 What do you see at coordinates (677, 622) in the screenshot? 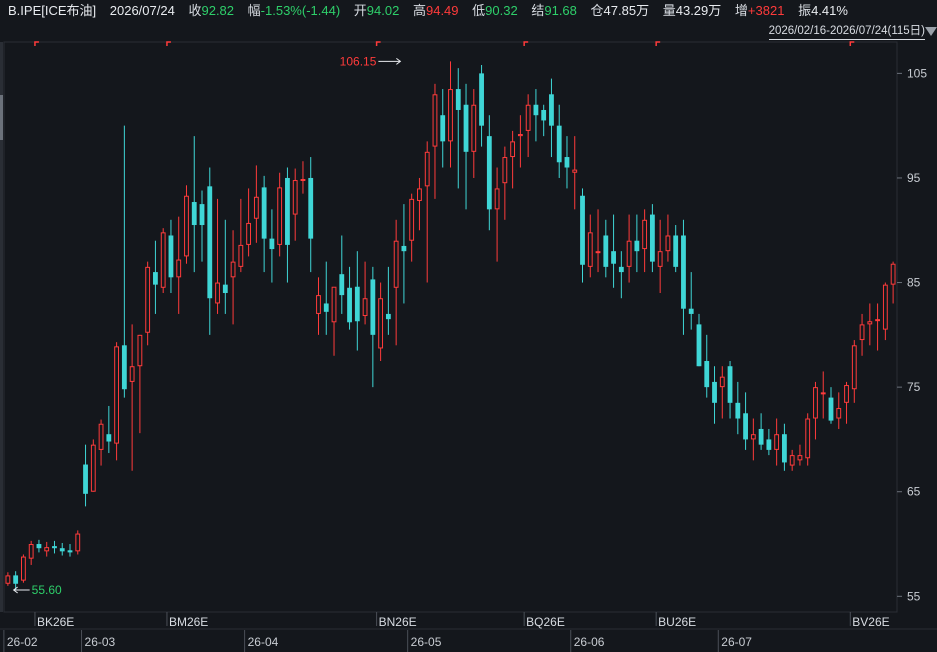
I see `contract-label: BU26E` at bounding box center [677, 622].